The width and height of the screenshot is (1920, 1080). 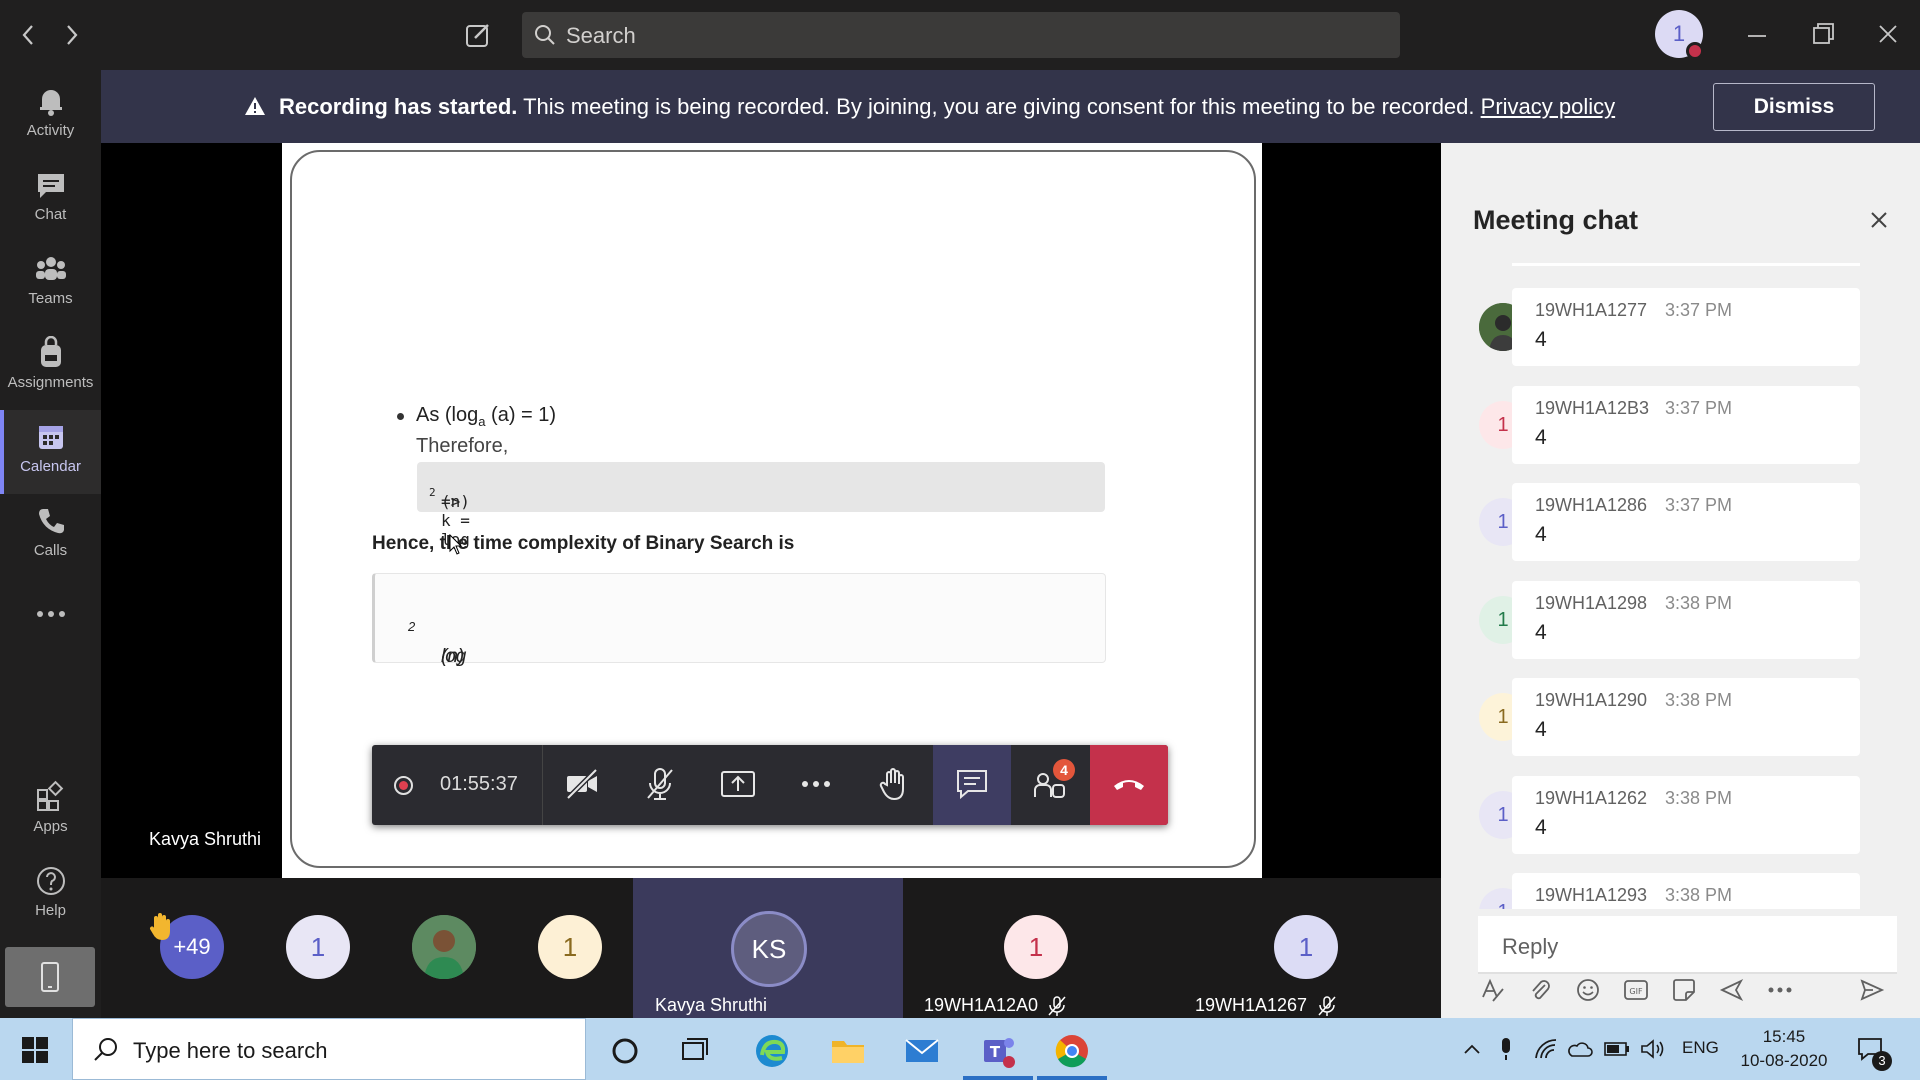 What do you see at coordinates (50, 812) in the screenshot?
I see `rail-item-apps: Apps` at bounding box center [50, 812].